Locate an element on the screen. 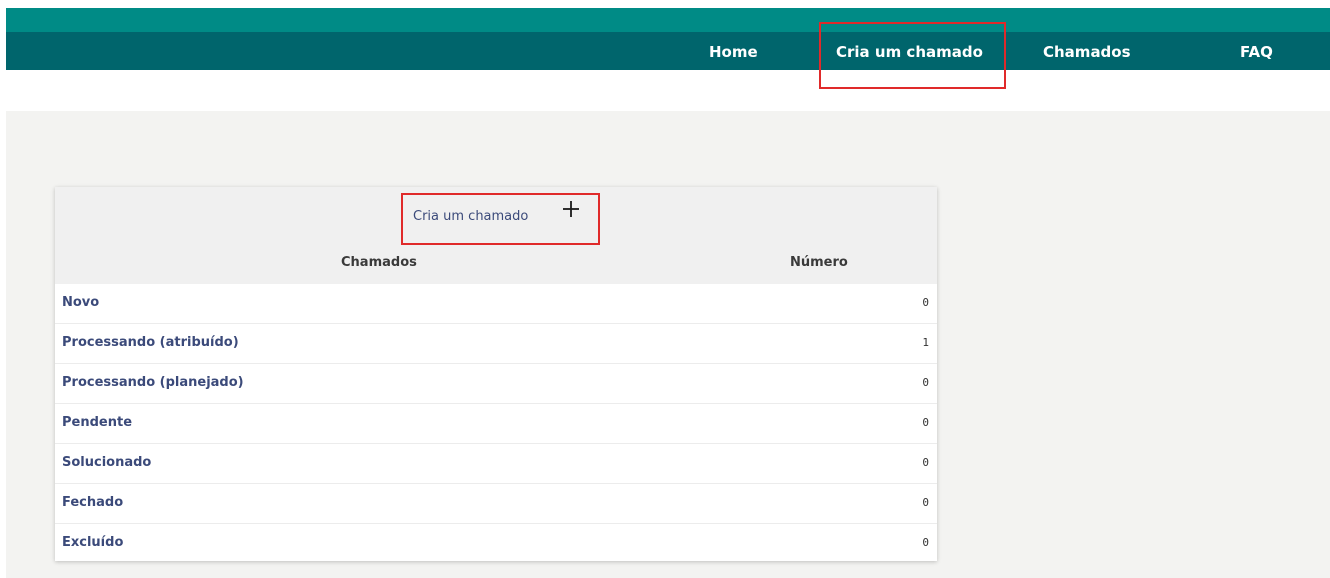  list-item: Novo 0 is located at coordinates (496, 304).